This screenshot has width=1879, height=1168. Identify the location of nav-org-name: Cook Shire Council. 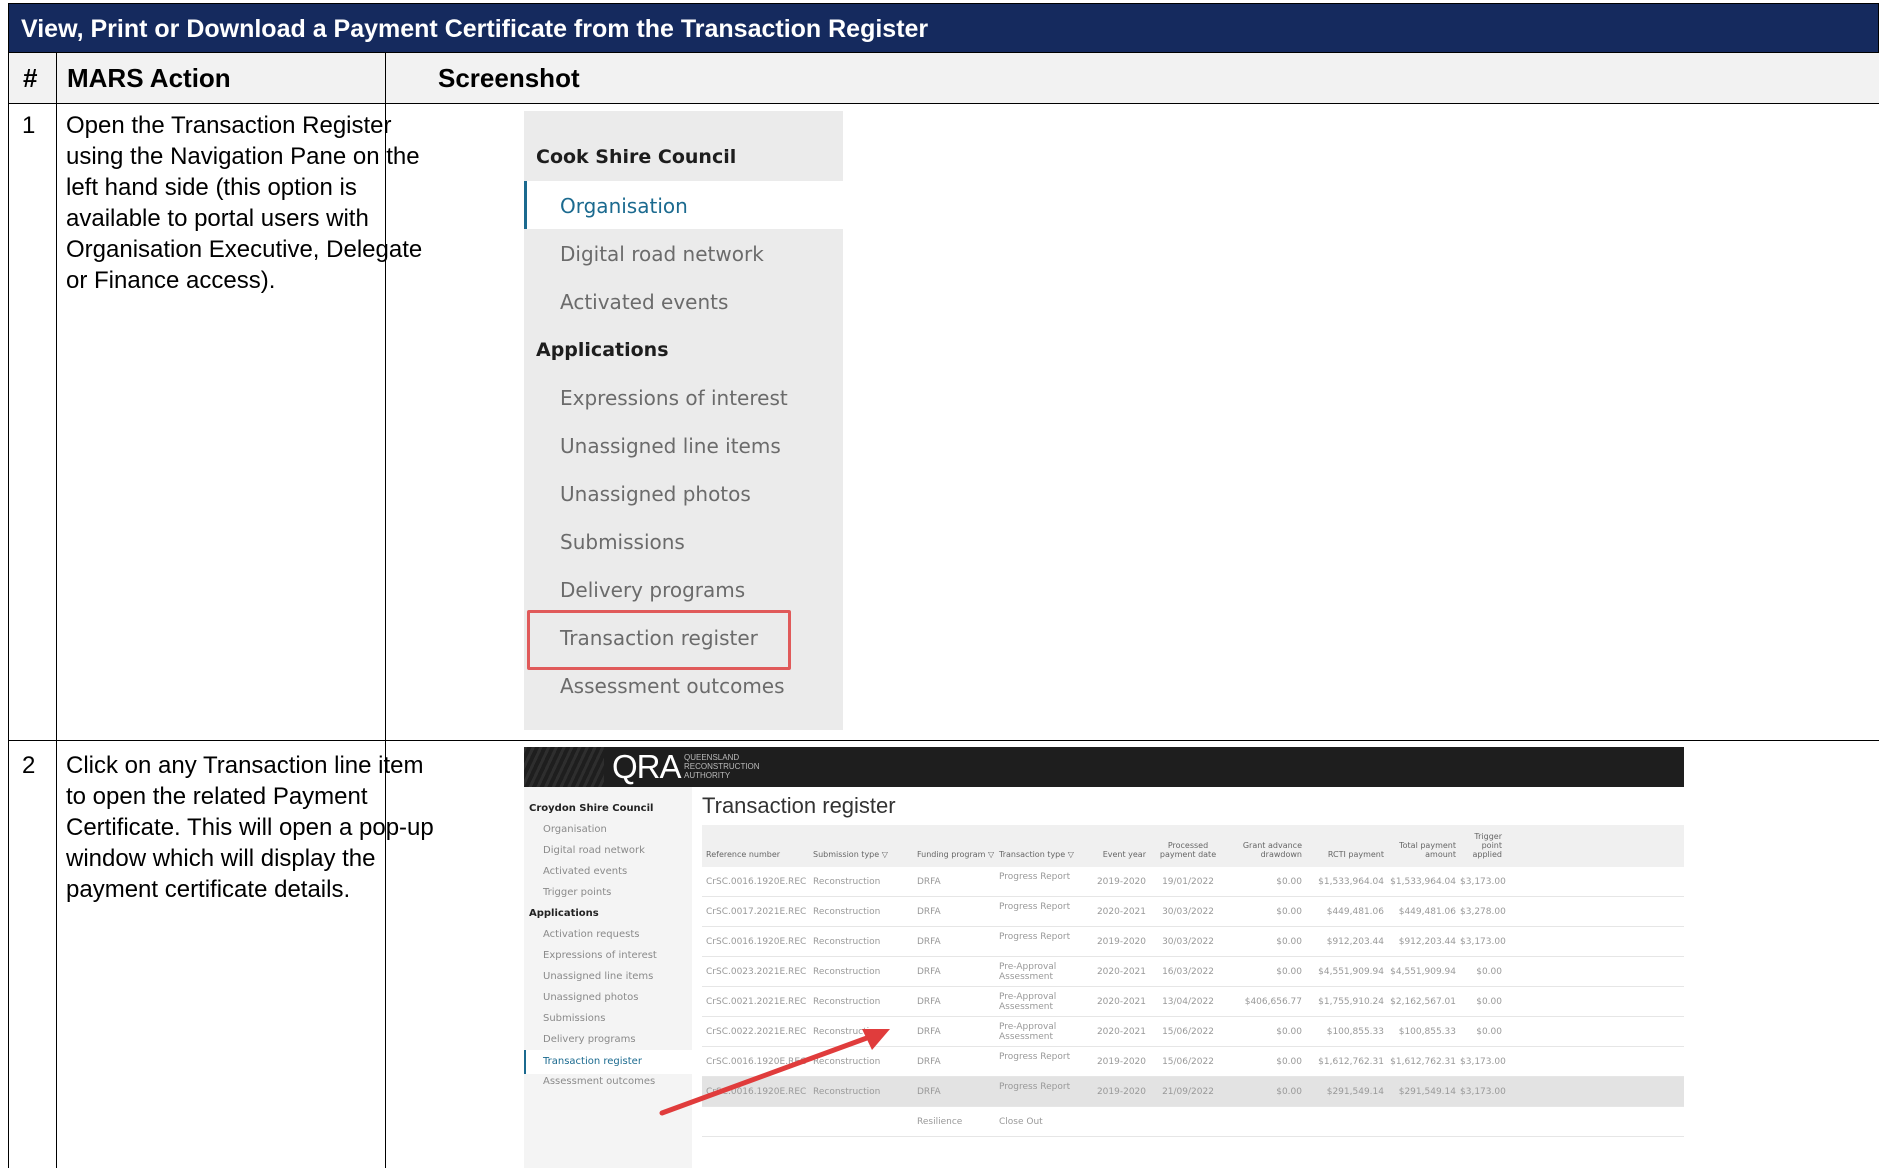
(636, 157).